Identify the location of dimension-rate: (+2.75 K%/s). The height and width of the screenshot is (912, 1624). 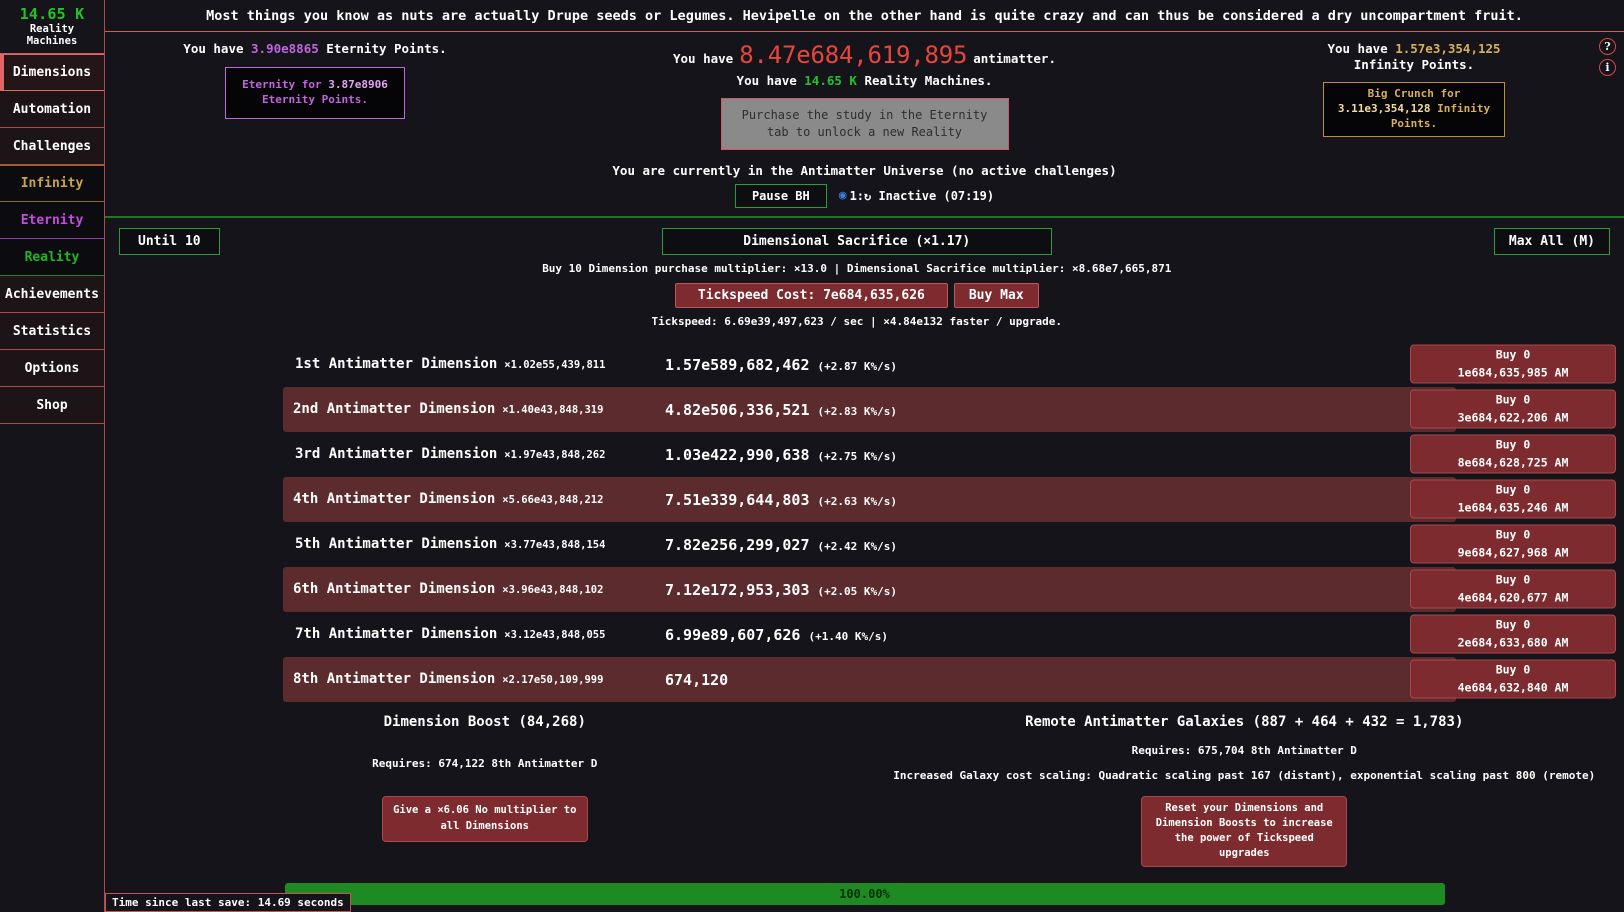
(857, 457).